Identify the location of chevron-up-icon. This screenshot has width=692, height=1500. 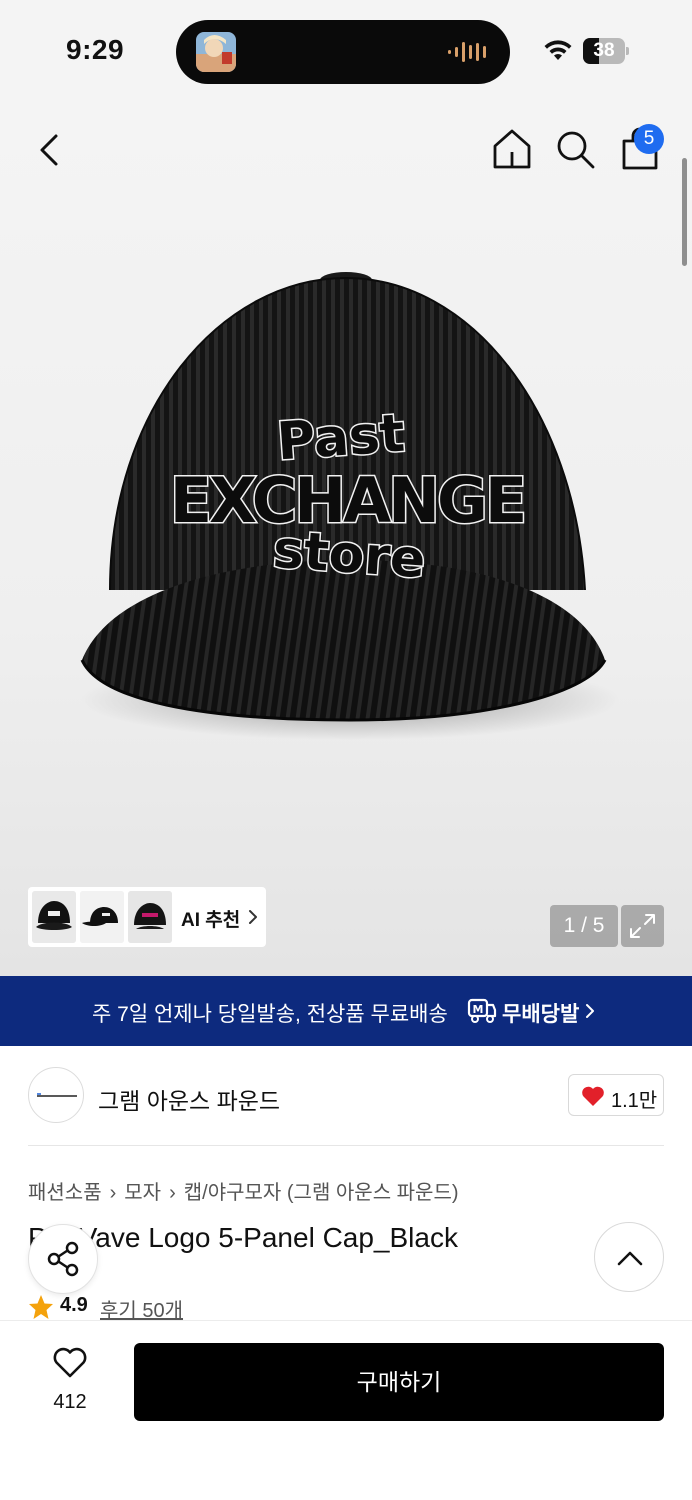
(630, 1258).